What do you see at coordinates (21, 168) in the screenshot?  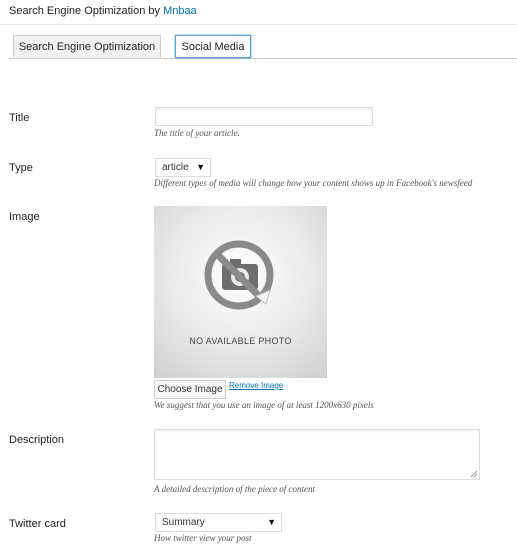 I see `type-label: Type` at bounding box center [21, 168].